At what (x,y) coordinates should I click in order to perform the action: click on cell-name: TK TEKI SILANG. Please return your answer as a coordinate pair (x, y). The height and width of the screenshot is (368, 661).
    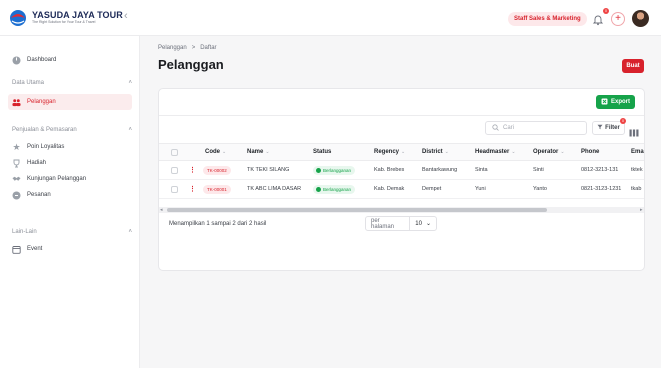
    Looking at the image, I should click on (268, 170).